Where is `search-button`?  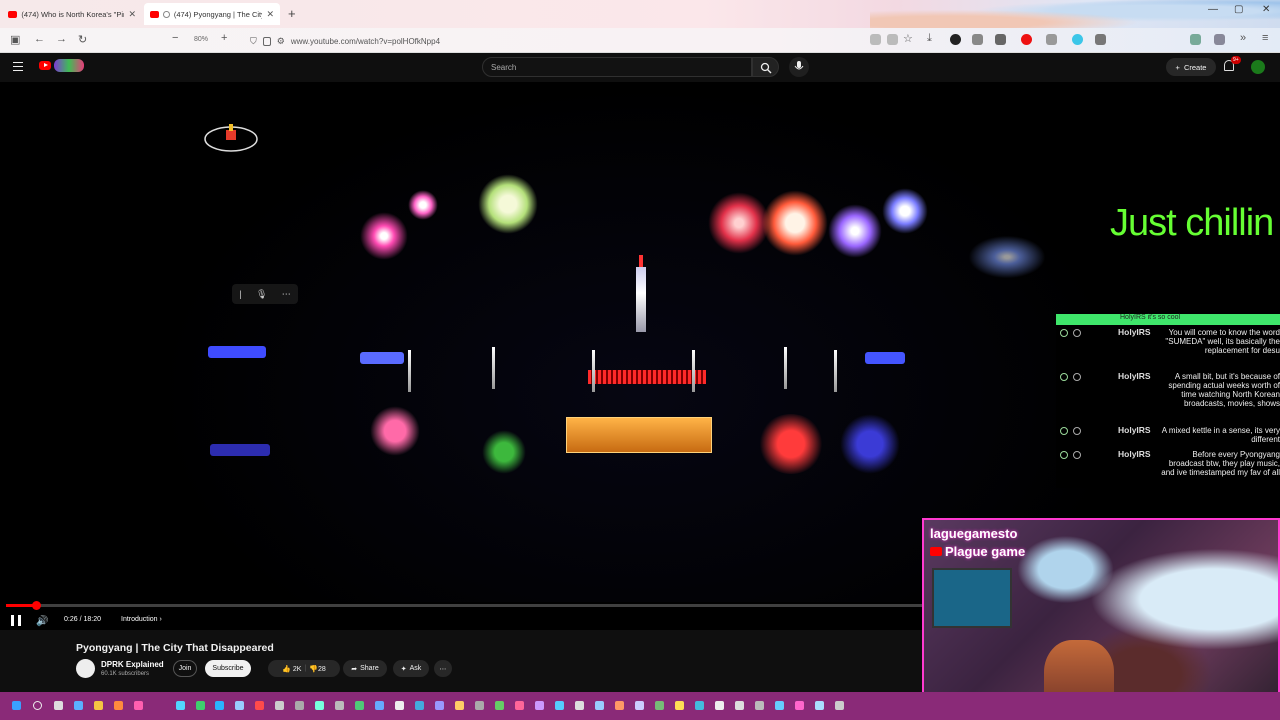
search-button is located at coordinates (765, 67).